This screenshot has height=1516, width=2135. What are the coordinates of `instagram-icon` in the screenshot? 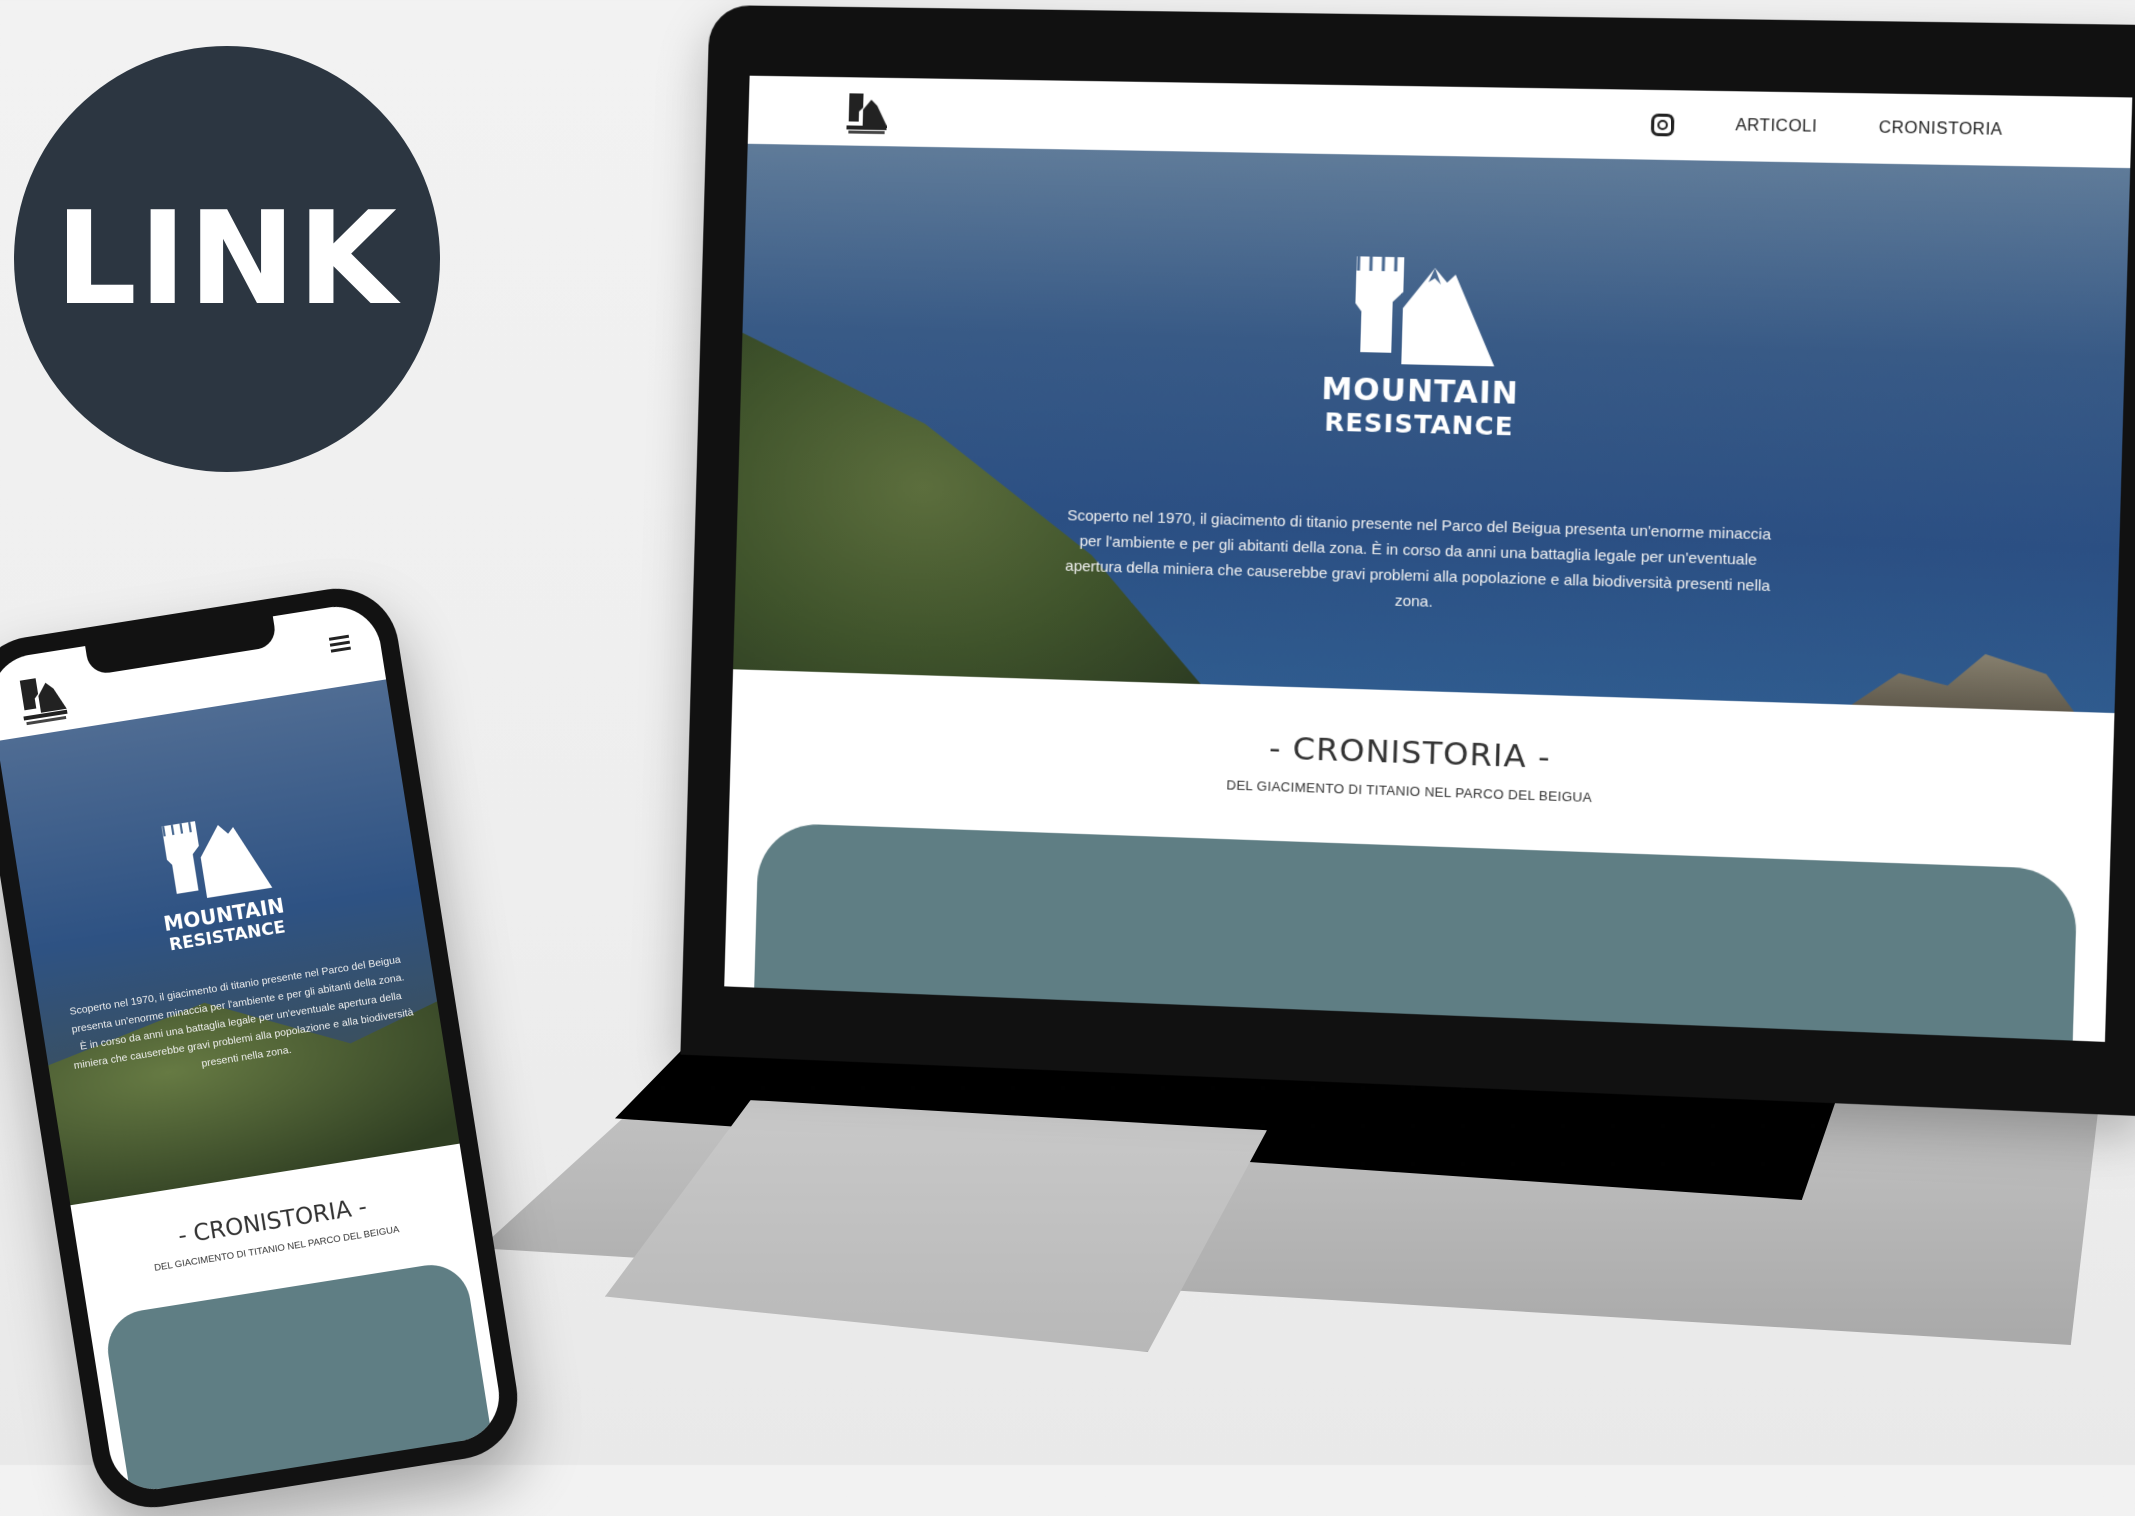 It's located at (1662, 125).